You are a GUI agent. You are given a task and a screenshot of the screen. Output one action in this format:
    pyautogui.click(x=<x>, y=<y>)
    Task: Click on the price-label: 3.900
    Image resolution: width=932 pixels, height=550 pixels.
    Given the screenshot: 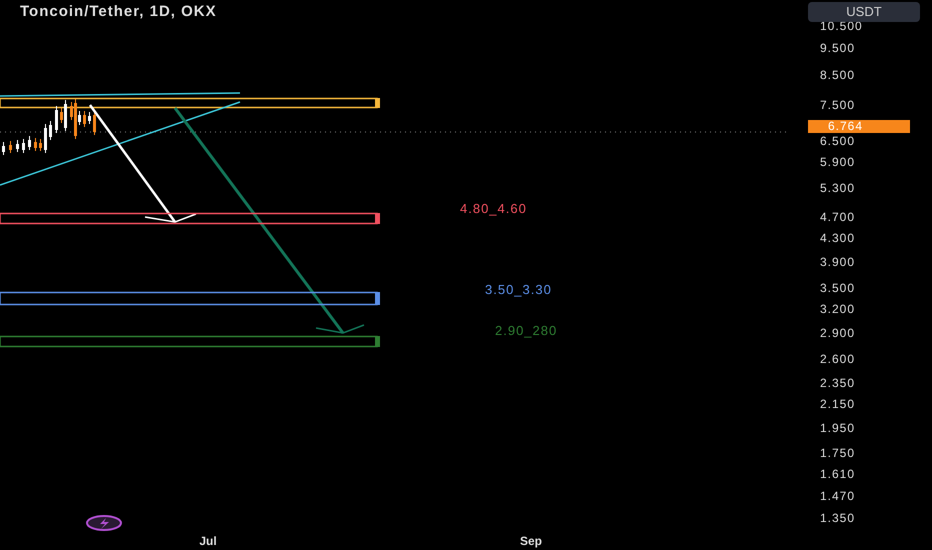 What is the action you would take?
    pyautogui.click(x=838, y=262)
    